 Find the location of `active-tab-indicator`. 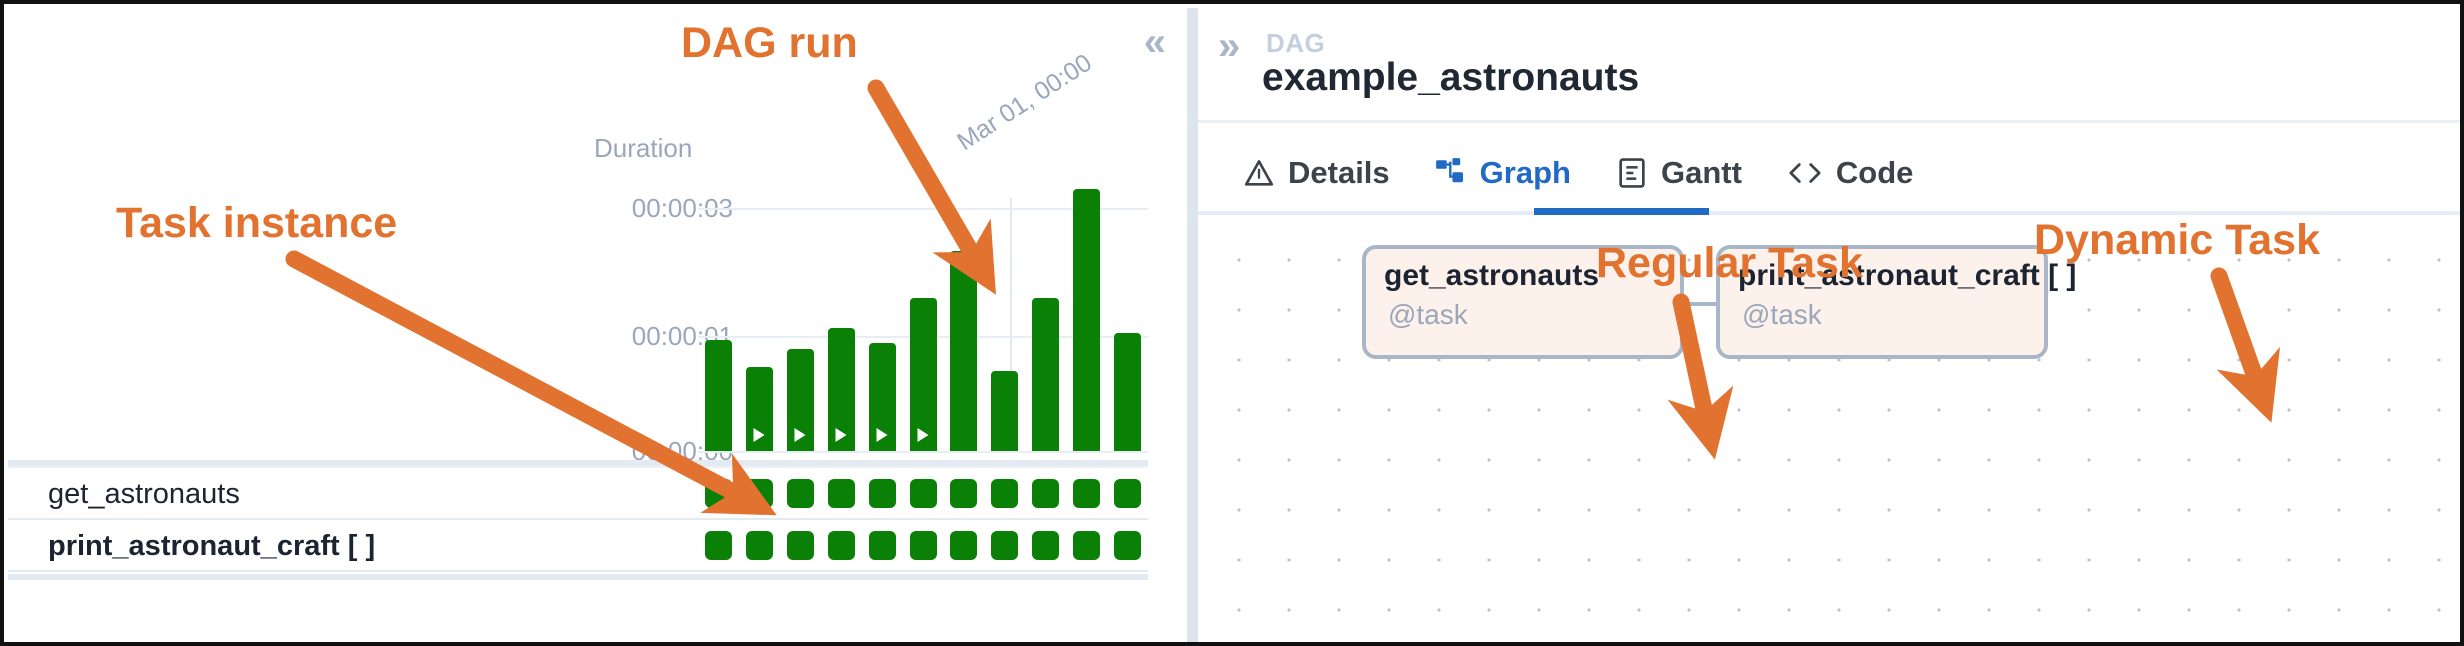

active-tab-indicator is located at coordinates (1621, 211).